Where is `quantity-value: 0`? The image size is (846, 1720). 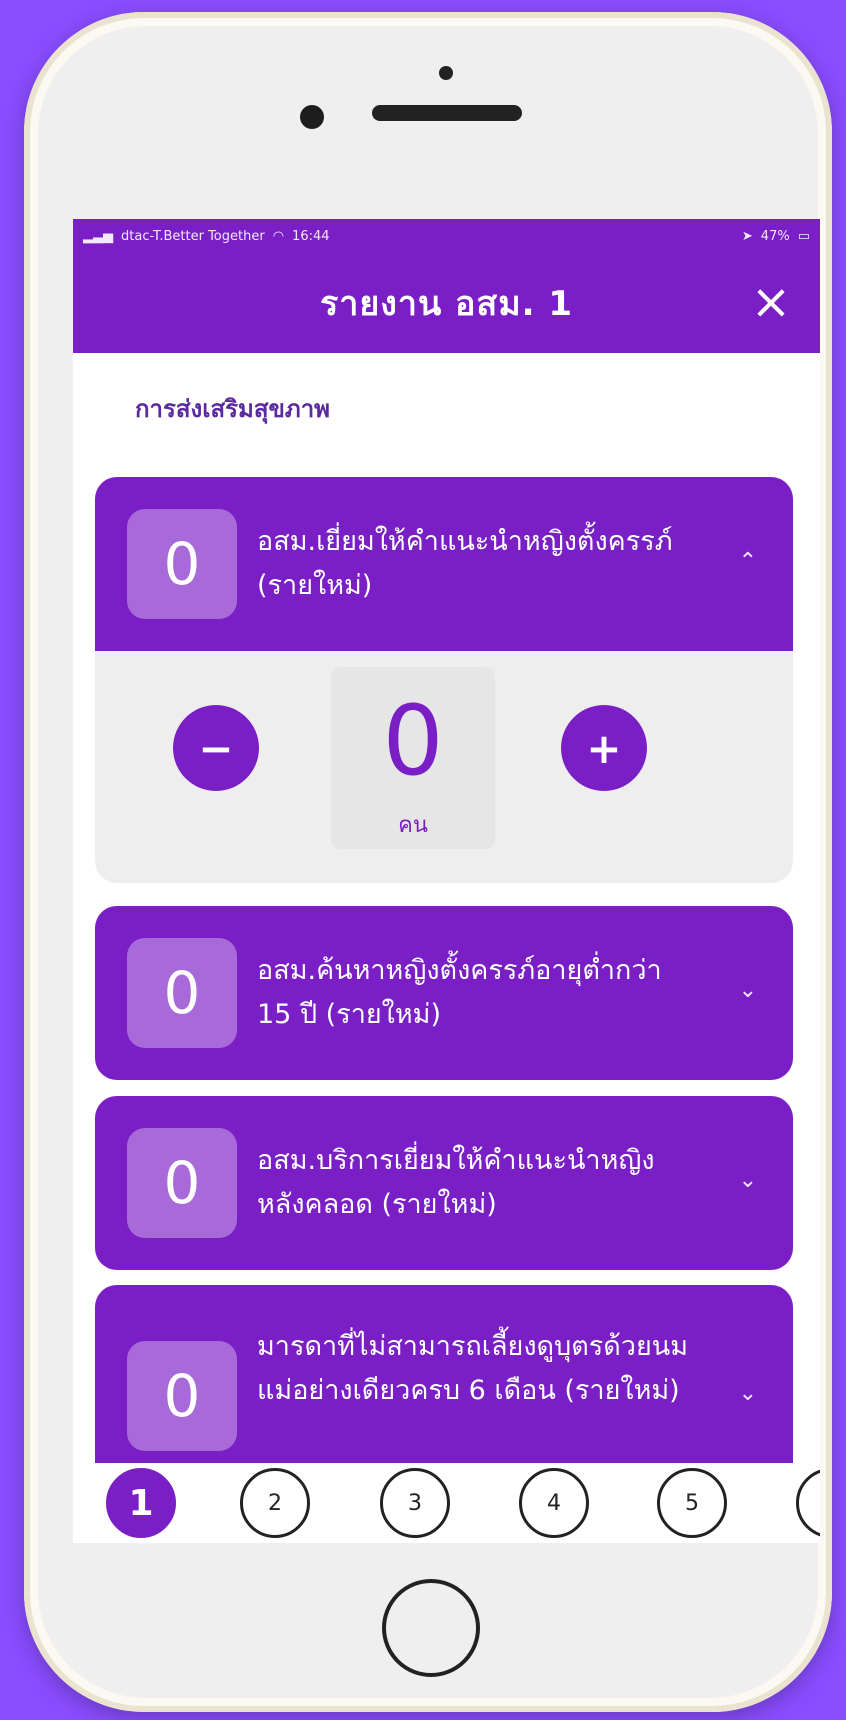
quantity-value: 0 is located at coordinates (413, 741).